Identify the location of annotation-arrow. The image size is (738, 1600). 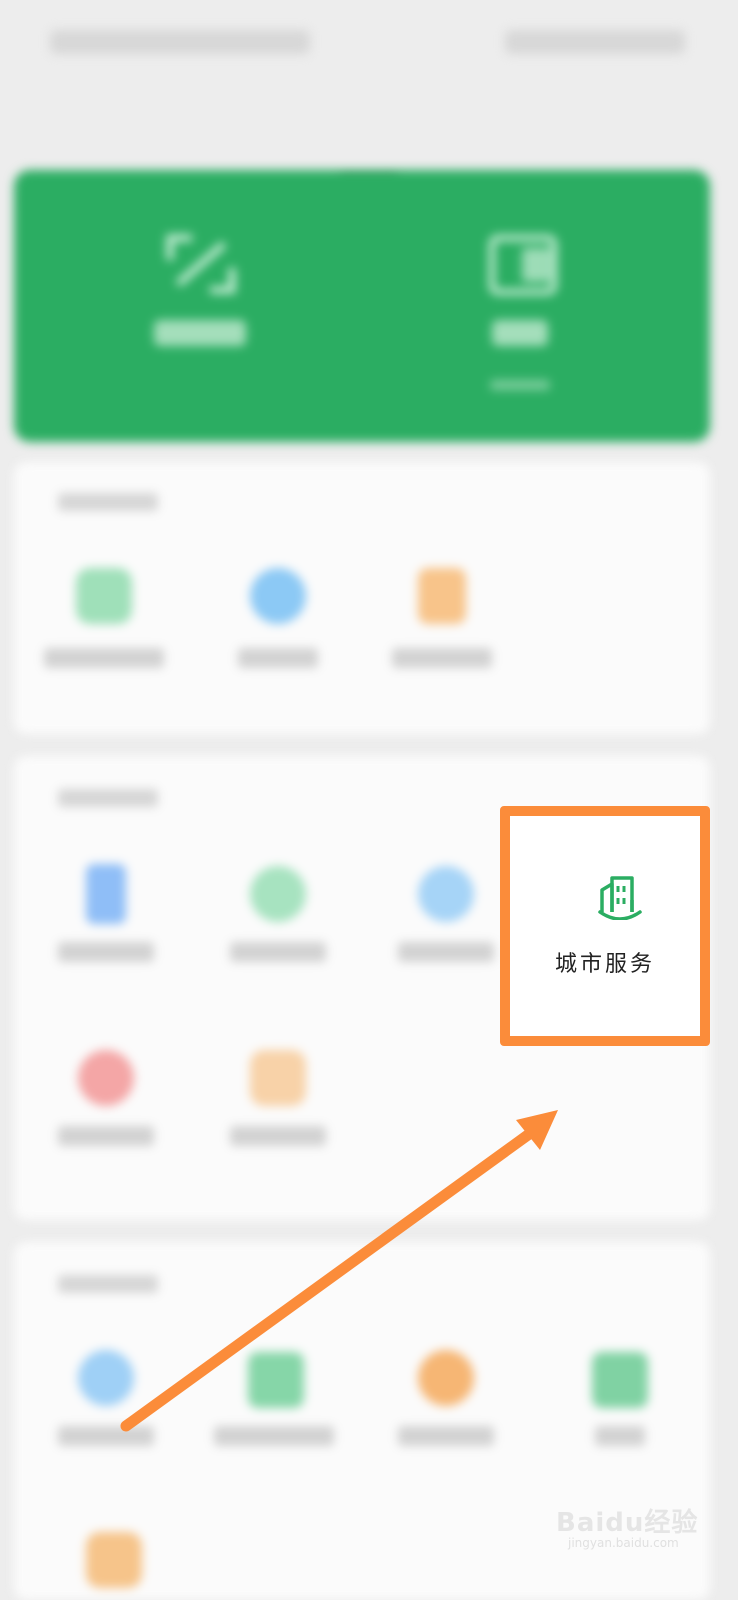
(339, 1271).